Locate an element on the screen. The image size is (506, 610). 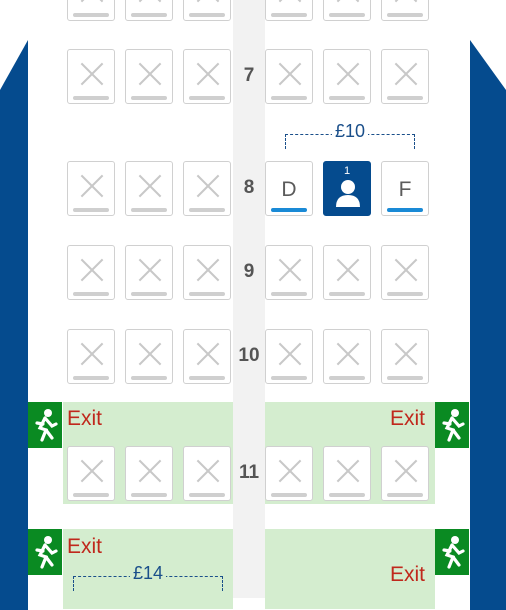
price-bracket-row12: £14 is located at coordinates (148, 577).